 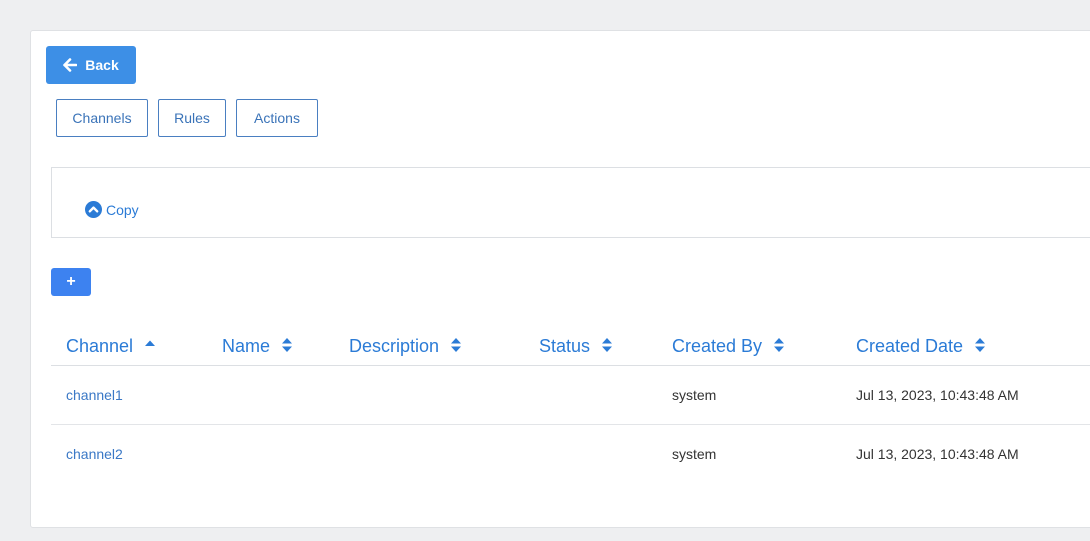 I want to click on column-header-description: Description, so click(x=429, y=346).